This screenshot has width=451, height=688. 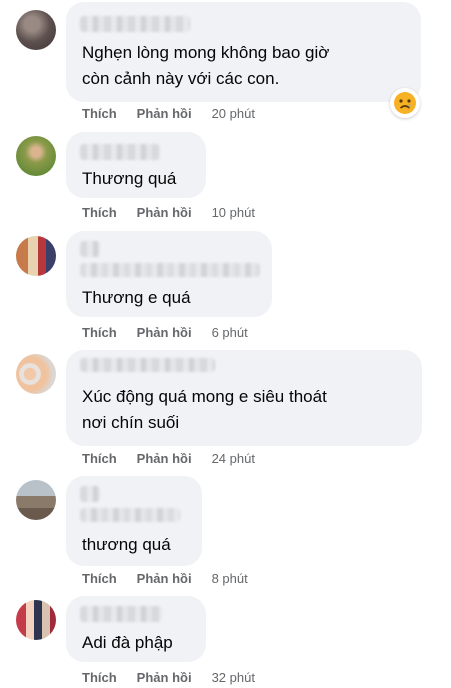 I want to click on comment-timestamp: 8 phút, so click(x=230, y=578).